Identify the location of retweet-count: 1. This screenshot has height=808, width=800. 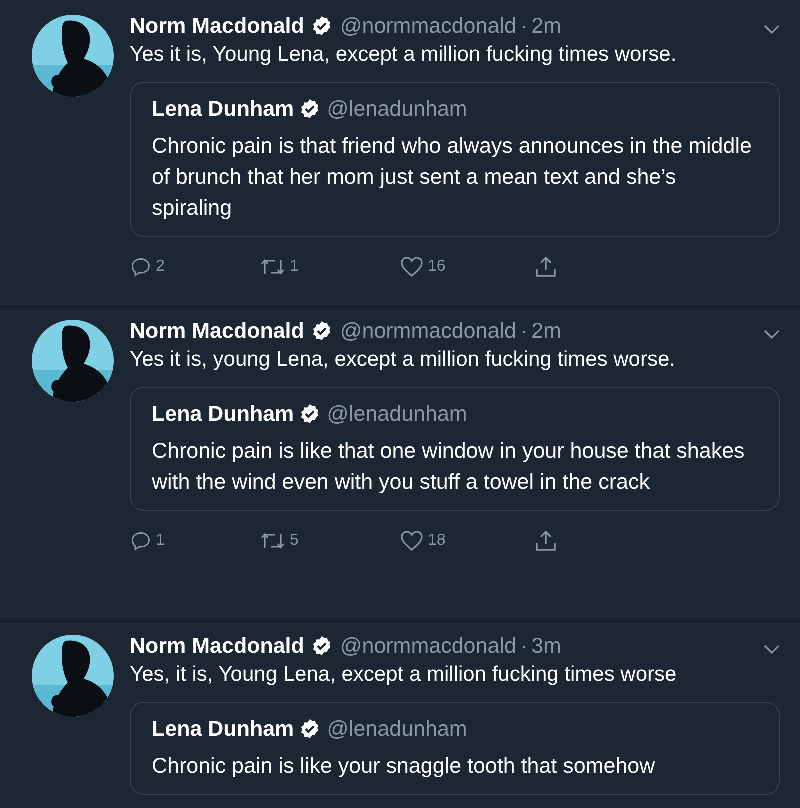
(294, 267).